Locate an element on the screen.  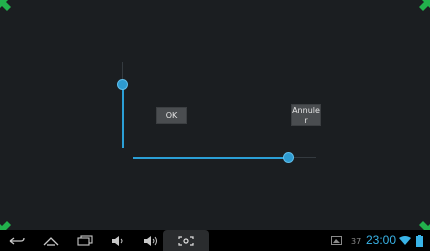
notification-icon: 37 is located at coordinates (356, 240).